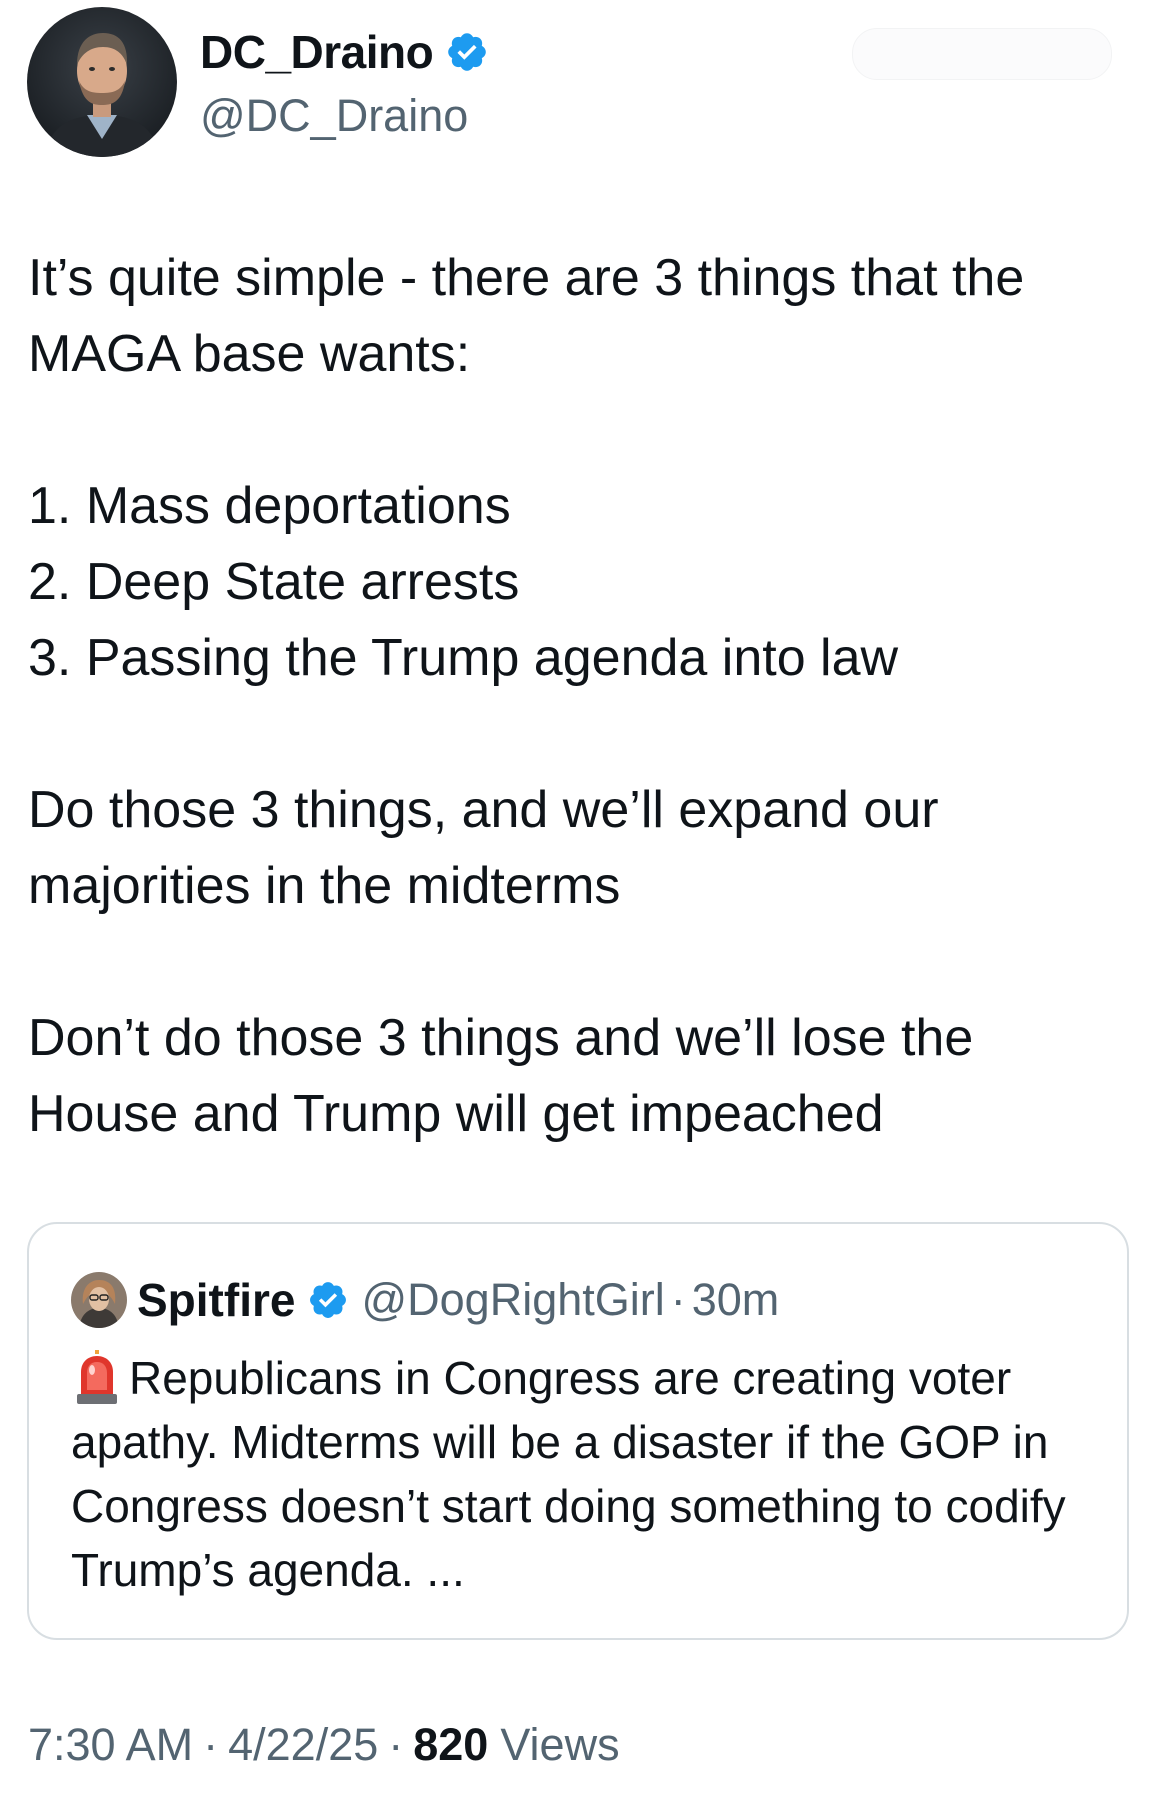  What do you see at coordinates (334, 116) in the screenshot?
I see `author-handle: @DC_Draino` at bounding box center [334, 116].